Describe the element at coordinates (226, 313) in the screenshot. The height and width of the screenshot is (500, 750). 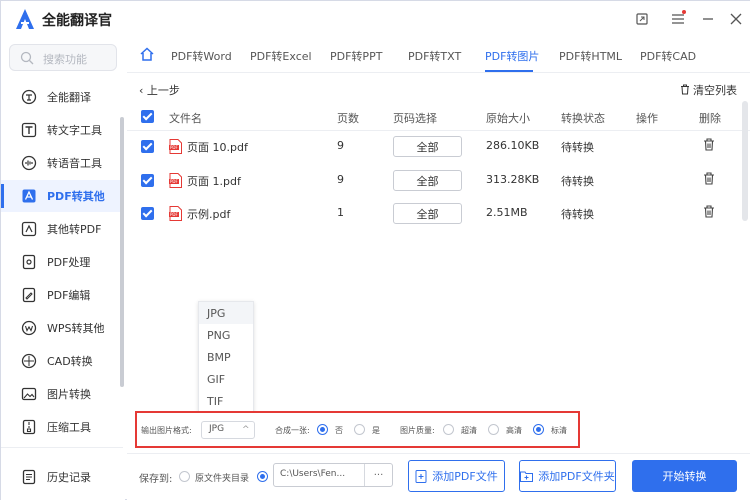
I see `format-option-jpg: JPG` at that location.